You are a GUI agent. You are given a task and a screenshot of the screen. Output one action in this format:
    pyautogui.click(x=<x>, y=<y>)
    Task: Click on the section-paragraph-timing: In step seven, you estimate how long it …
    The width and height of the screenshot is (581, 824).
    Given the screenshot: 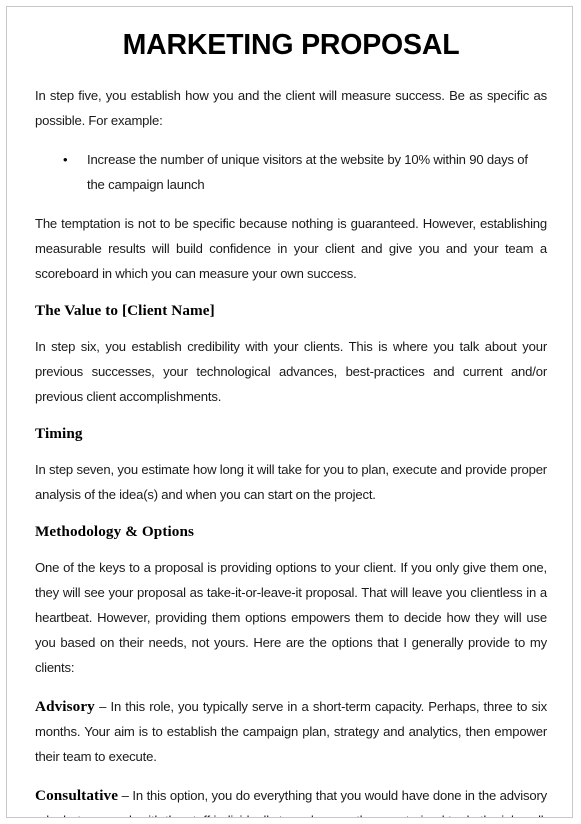 What is the action you would take?
    pyautogui.click(x=291, y=481)
    